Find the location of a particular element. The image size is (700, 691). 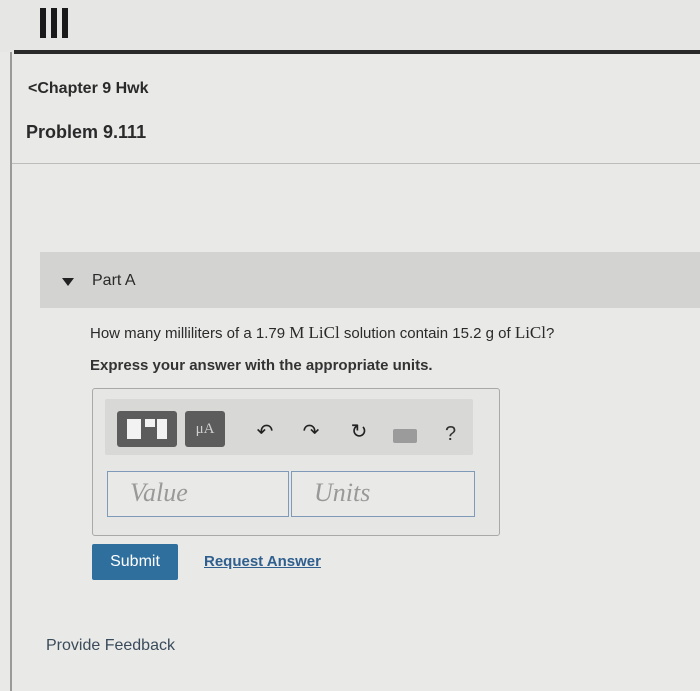

side-divider is located at coordinates (11, 371).